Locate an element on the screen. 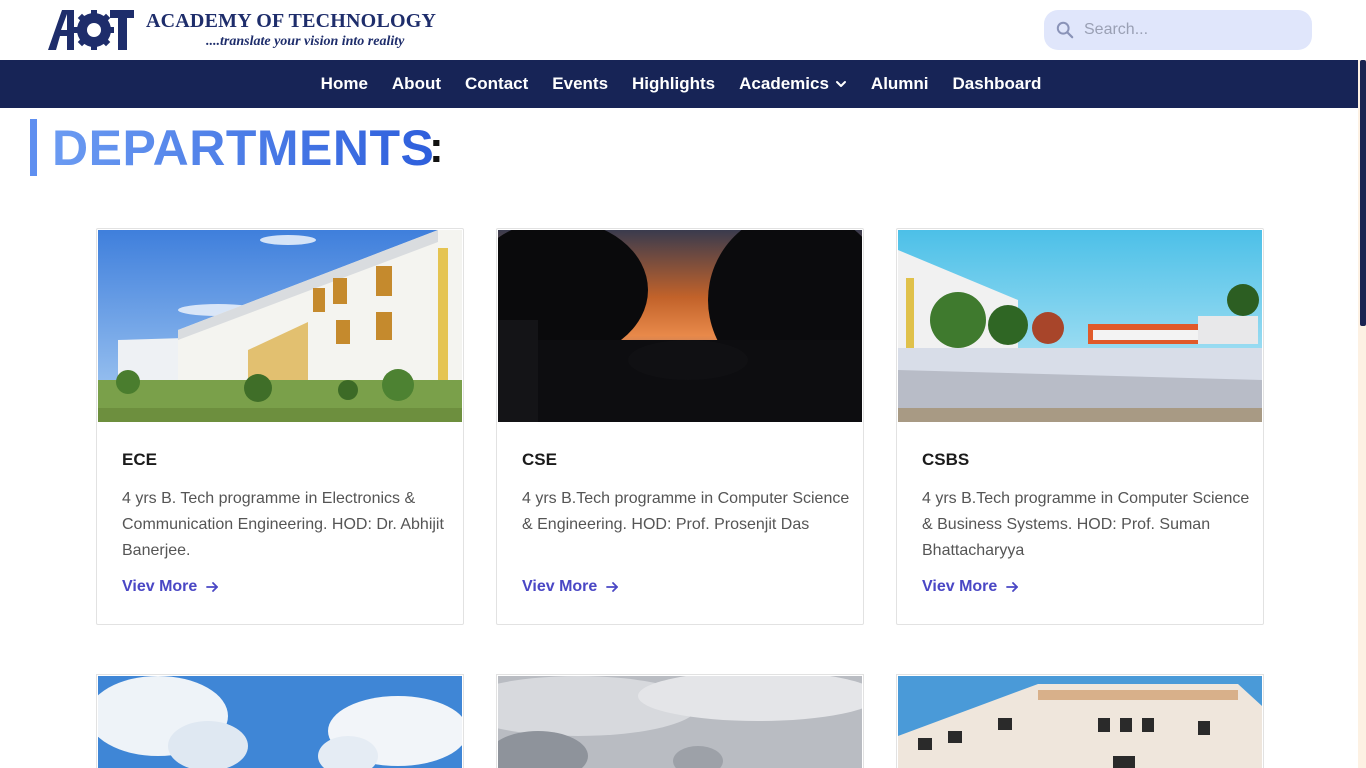 This screenshot has height=768, width=1366. nav-events: Events is located at coordinates (580, 84).